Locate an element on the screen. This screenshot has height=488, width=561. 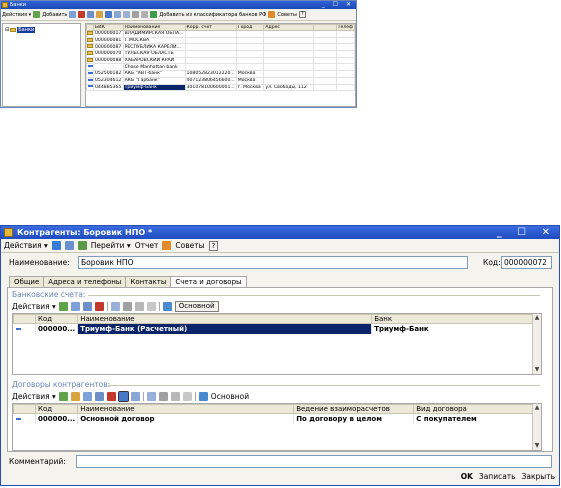
add-button: Добавить is located at coordinates (54, 15).